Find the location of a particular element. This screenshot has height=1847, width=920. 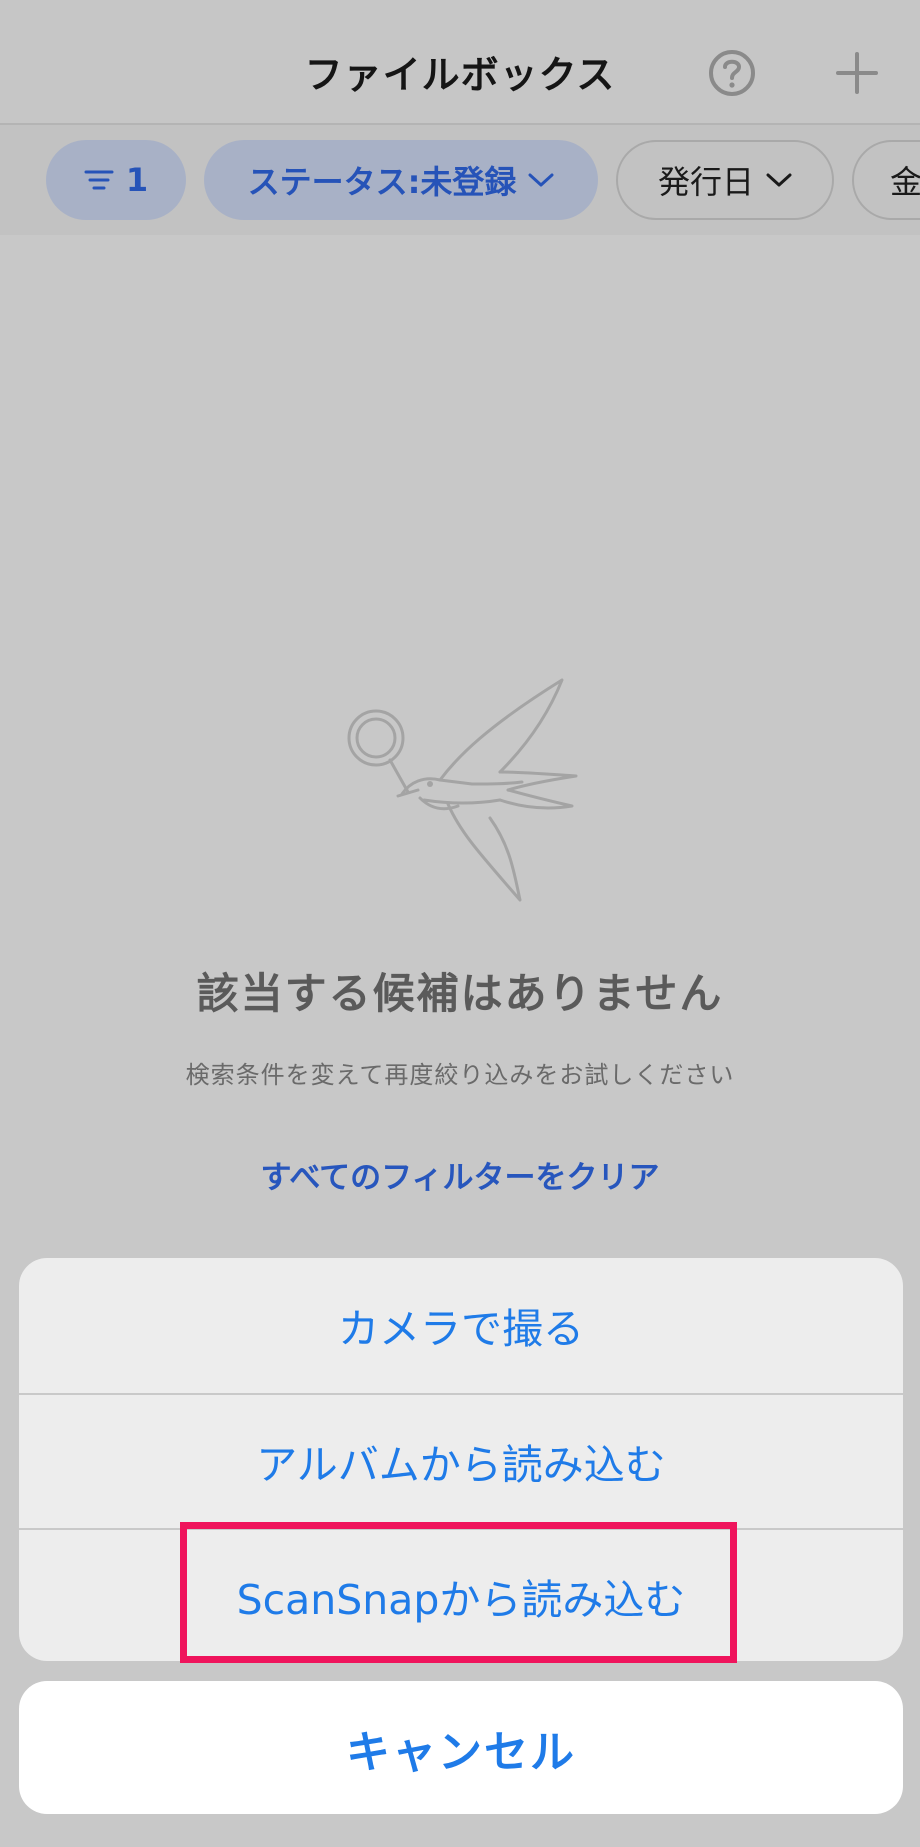

filter-count: 1 is located at coordinates (137, 180).